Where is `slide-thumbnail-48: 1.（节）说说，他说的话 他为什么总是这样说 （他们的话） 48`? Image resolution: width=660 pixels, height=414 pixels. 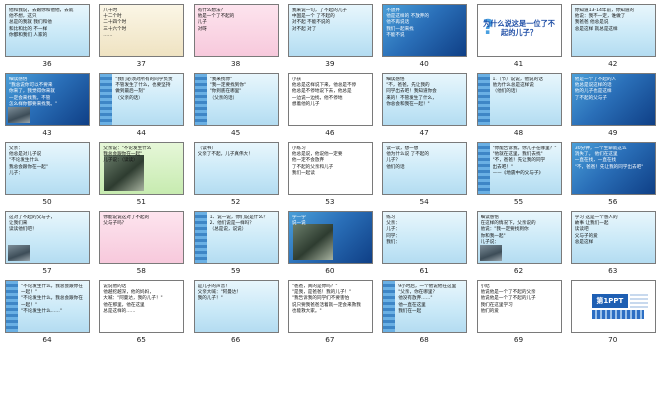 slide-thumbnail-48: 1.（节）说说，他说的话 他为什么总是这样说 （他们的话） 48 is located at coordinates (519, 105).